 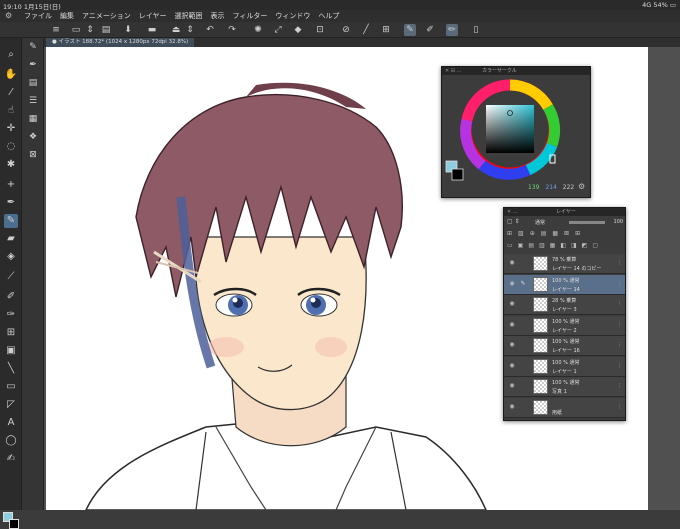 What do you see at coordinates (11, 93) in the screenshot?
I see `eyedropper-icon: ⁄` at bounding box center [11, 93].